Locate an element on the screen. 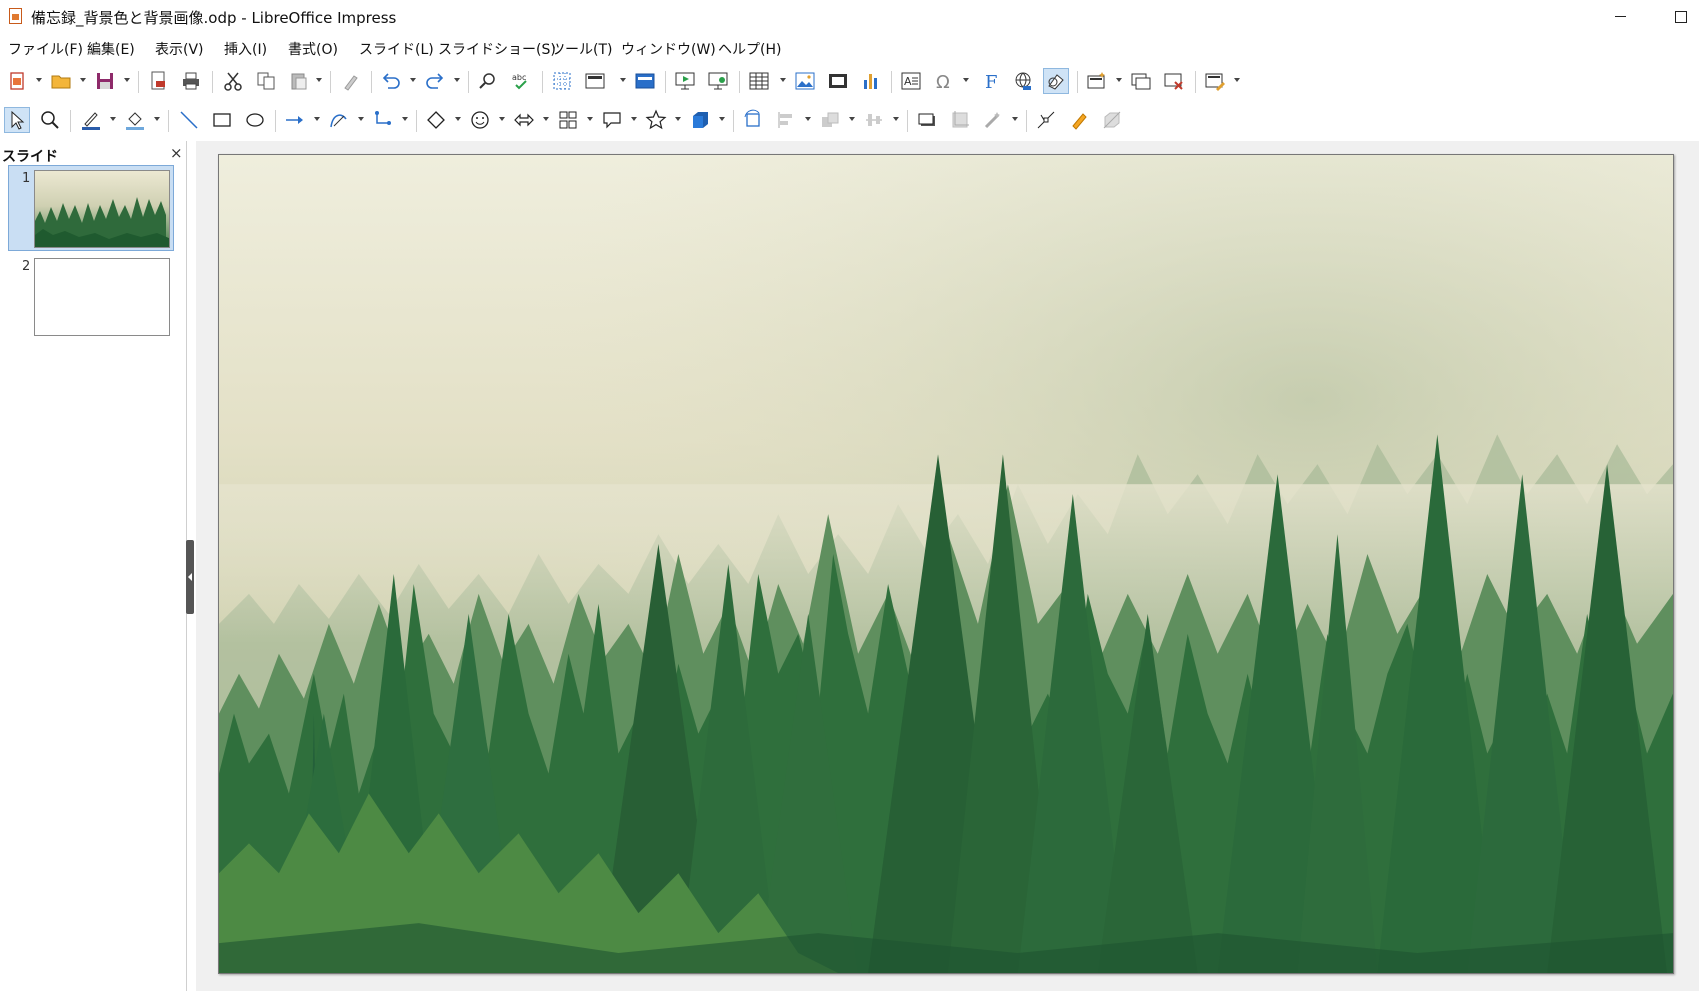  slide-1-preview is located at coordinates (102, 209).